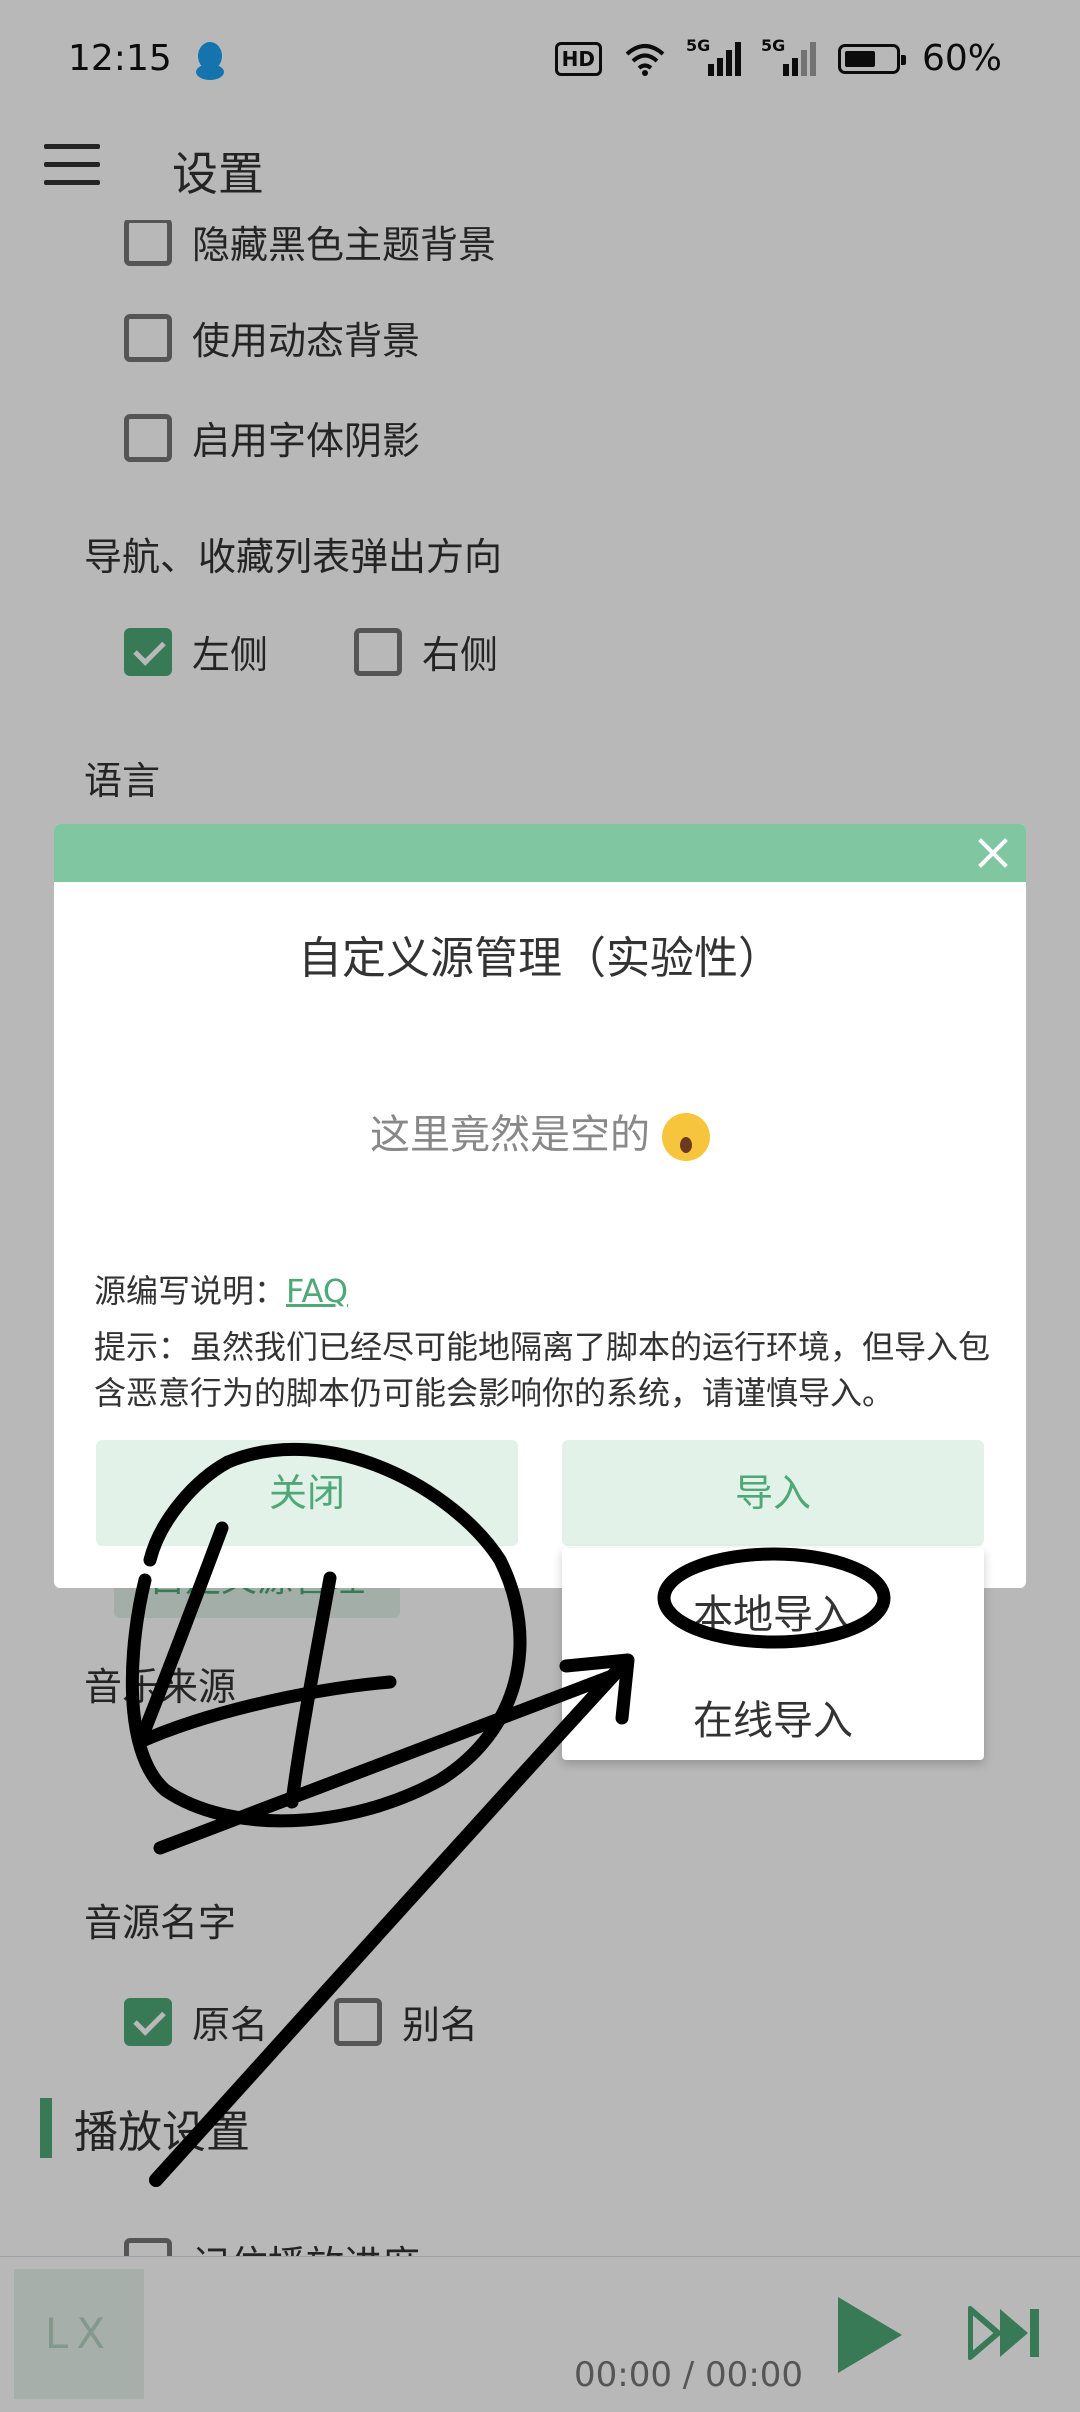 The image size is (1080, 2412). What do you see at coordinates (686, 1137) in the screenshot?
I see `surprised-face-icon` at bounding box center [686, 1137].